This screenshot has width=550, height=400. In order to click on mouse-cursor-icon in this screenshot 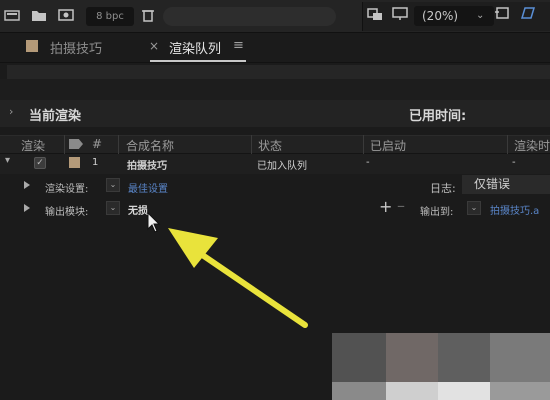, I will do `click(154, 222)`.